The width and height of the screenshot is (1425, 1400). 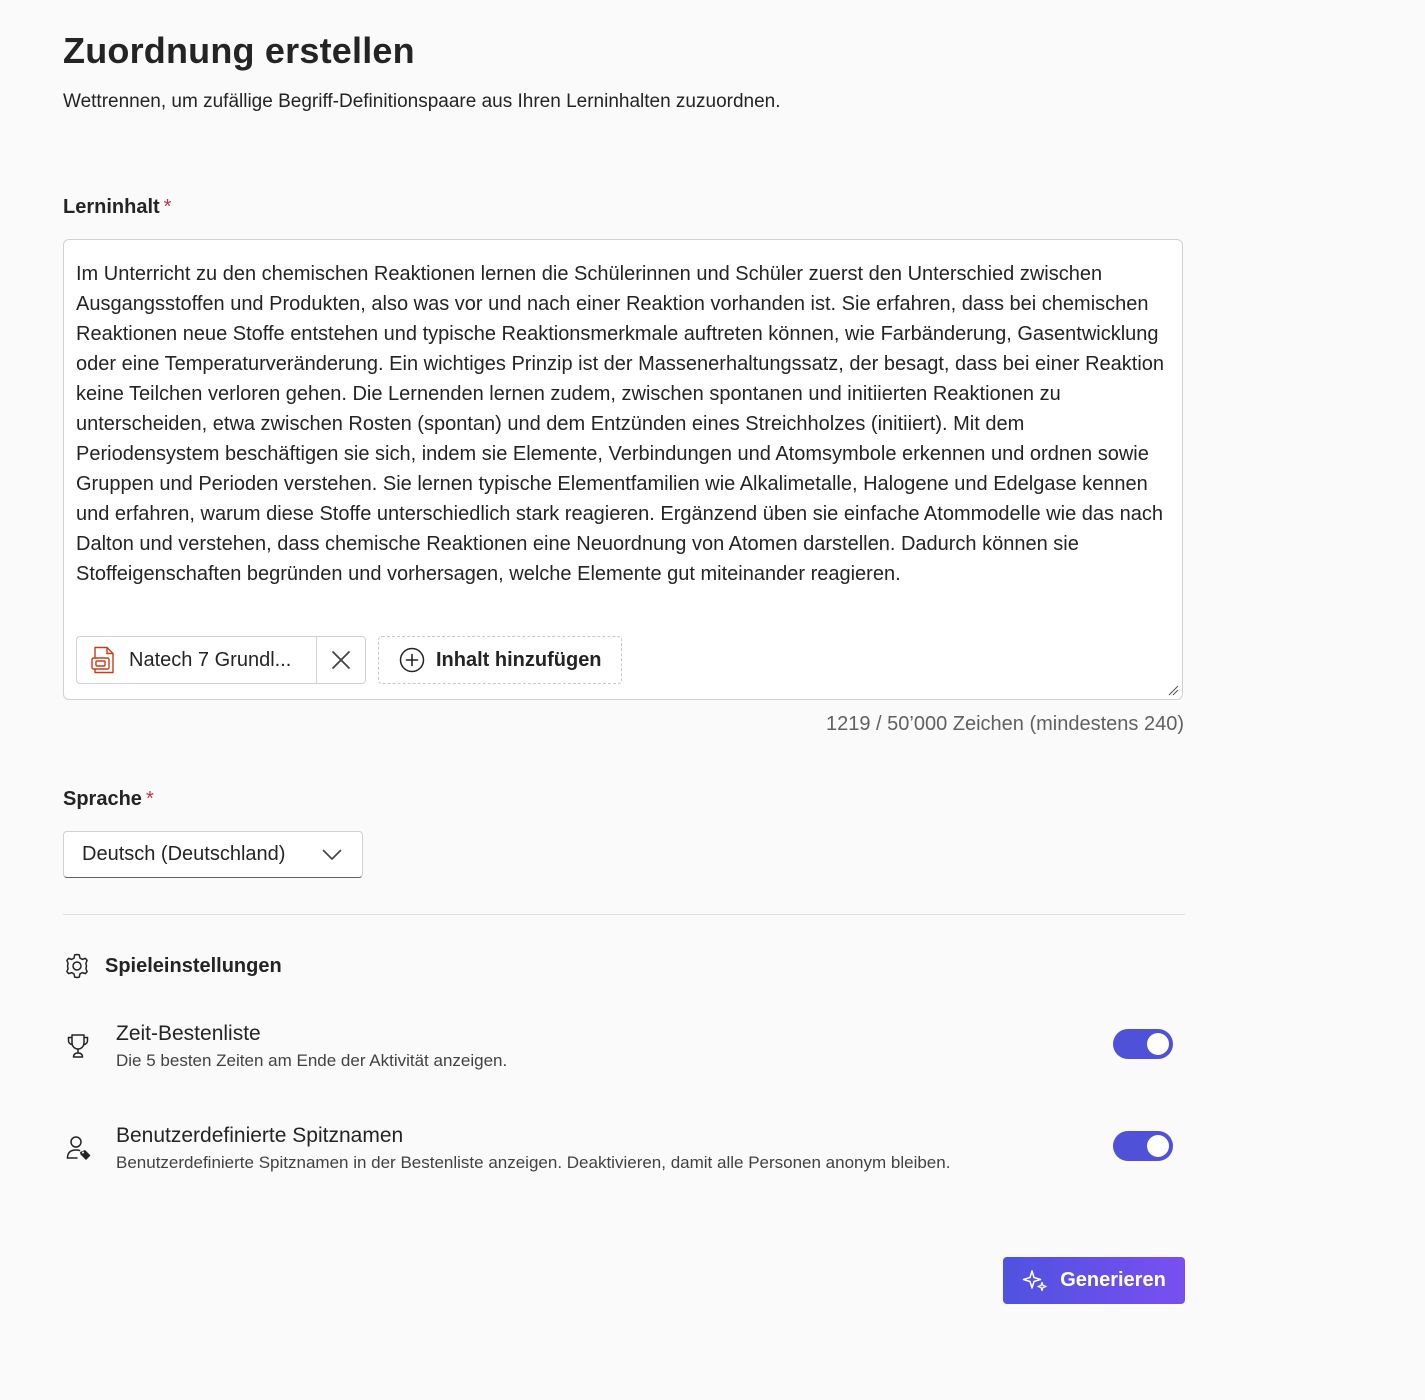 I want to click on close-icon, so click(x=341, y=660).